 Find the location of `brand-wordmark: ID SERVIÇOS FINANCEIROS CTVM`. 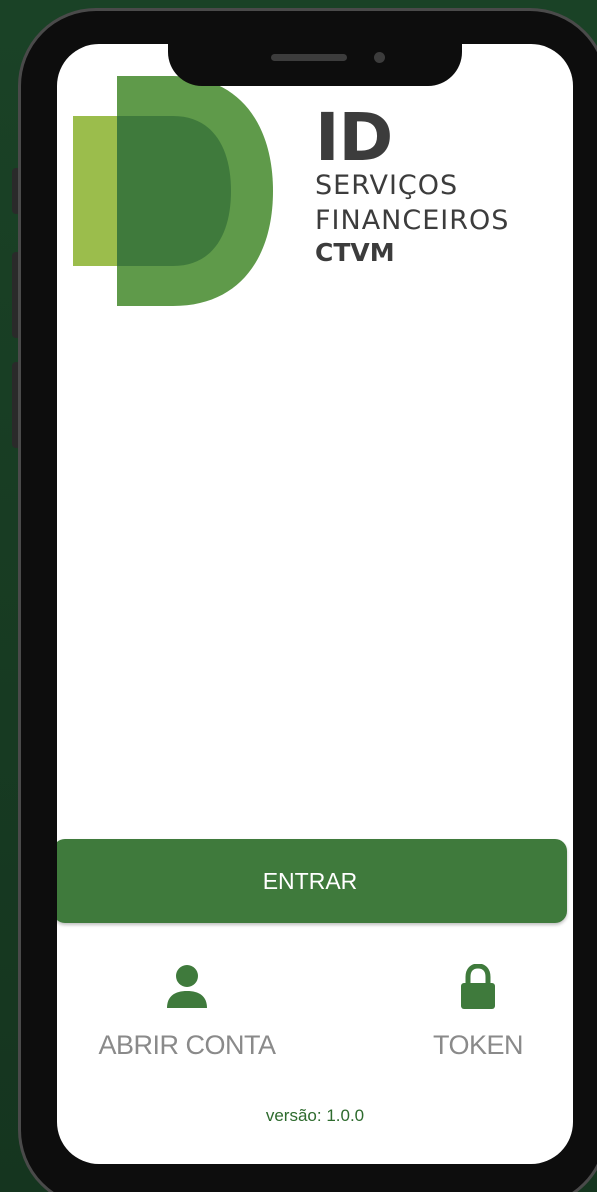

brand-wordmark: ID SERVIÇOS FINANCEIROS CTVM is located at coordinates (412, 183).